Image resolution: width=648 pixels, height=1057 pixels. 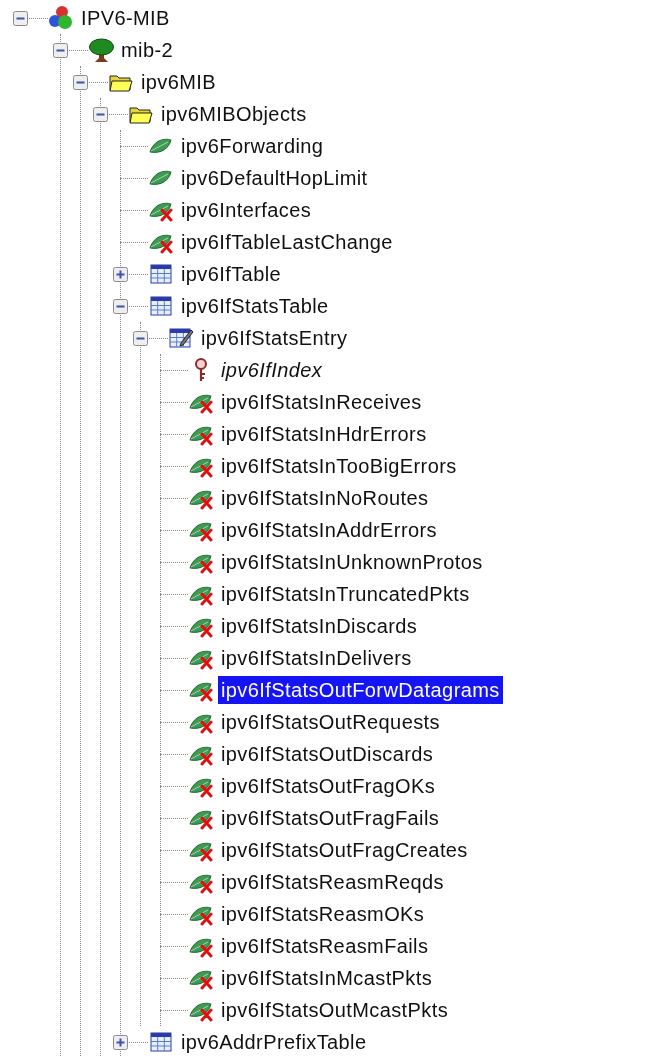 What do you see at coordinates (125, 18) in the screenshot?
I see `node-label: IPV6-MIB` at bounding box center [125, 18].